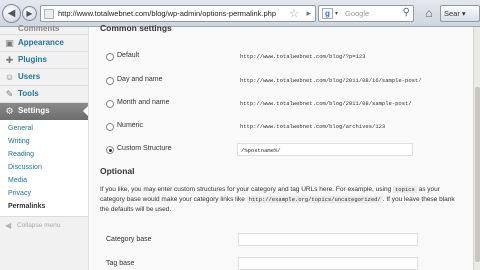  I want to click on submenu-item-reading: Reading, so click(44, 154).